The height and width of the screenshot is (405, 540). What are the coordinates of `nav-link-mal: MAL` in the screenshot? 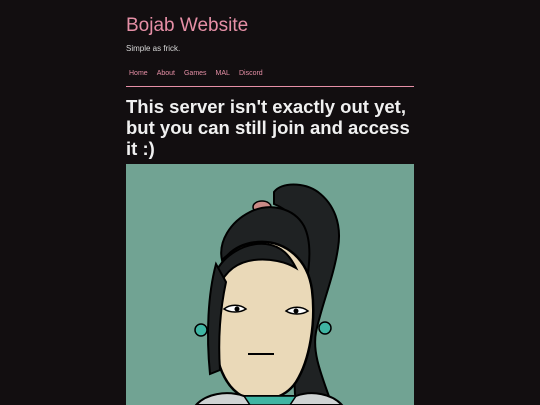 It's located at (223, 77).